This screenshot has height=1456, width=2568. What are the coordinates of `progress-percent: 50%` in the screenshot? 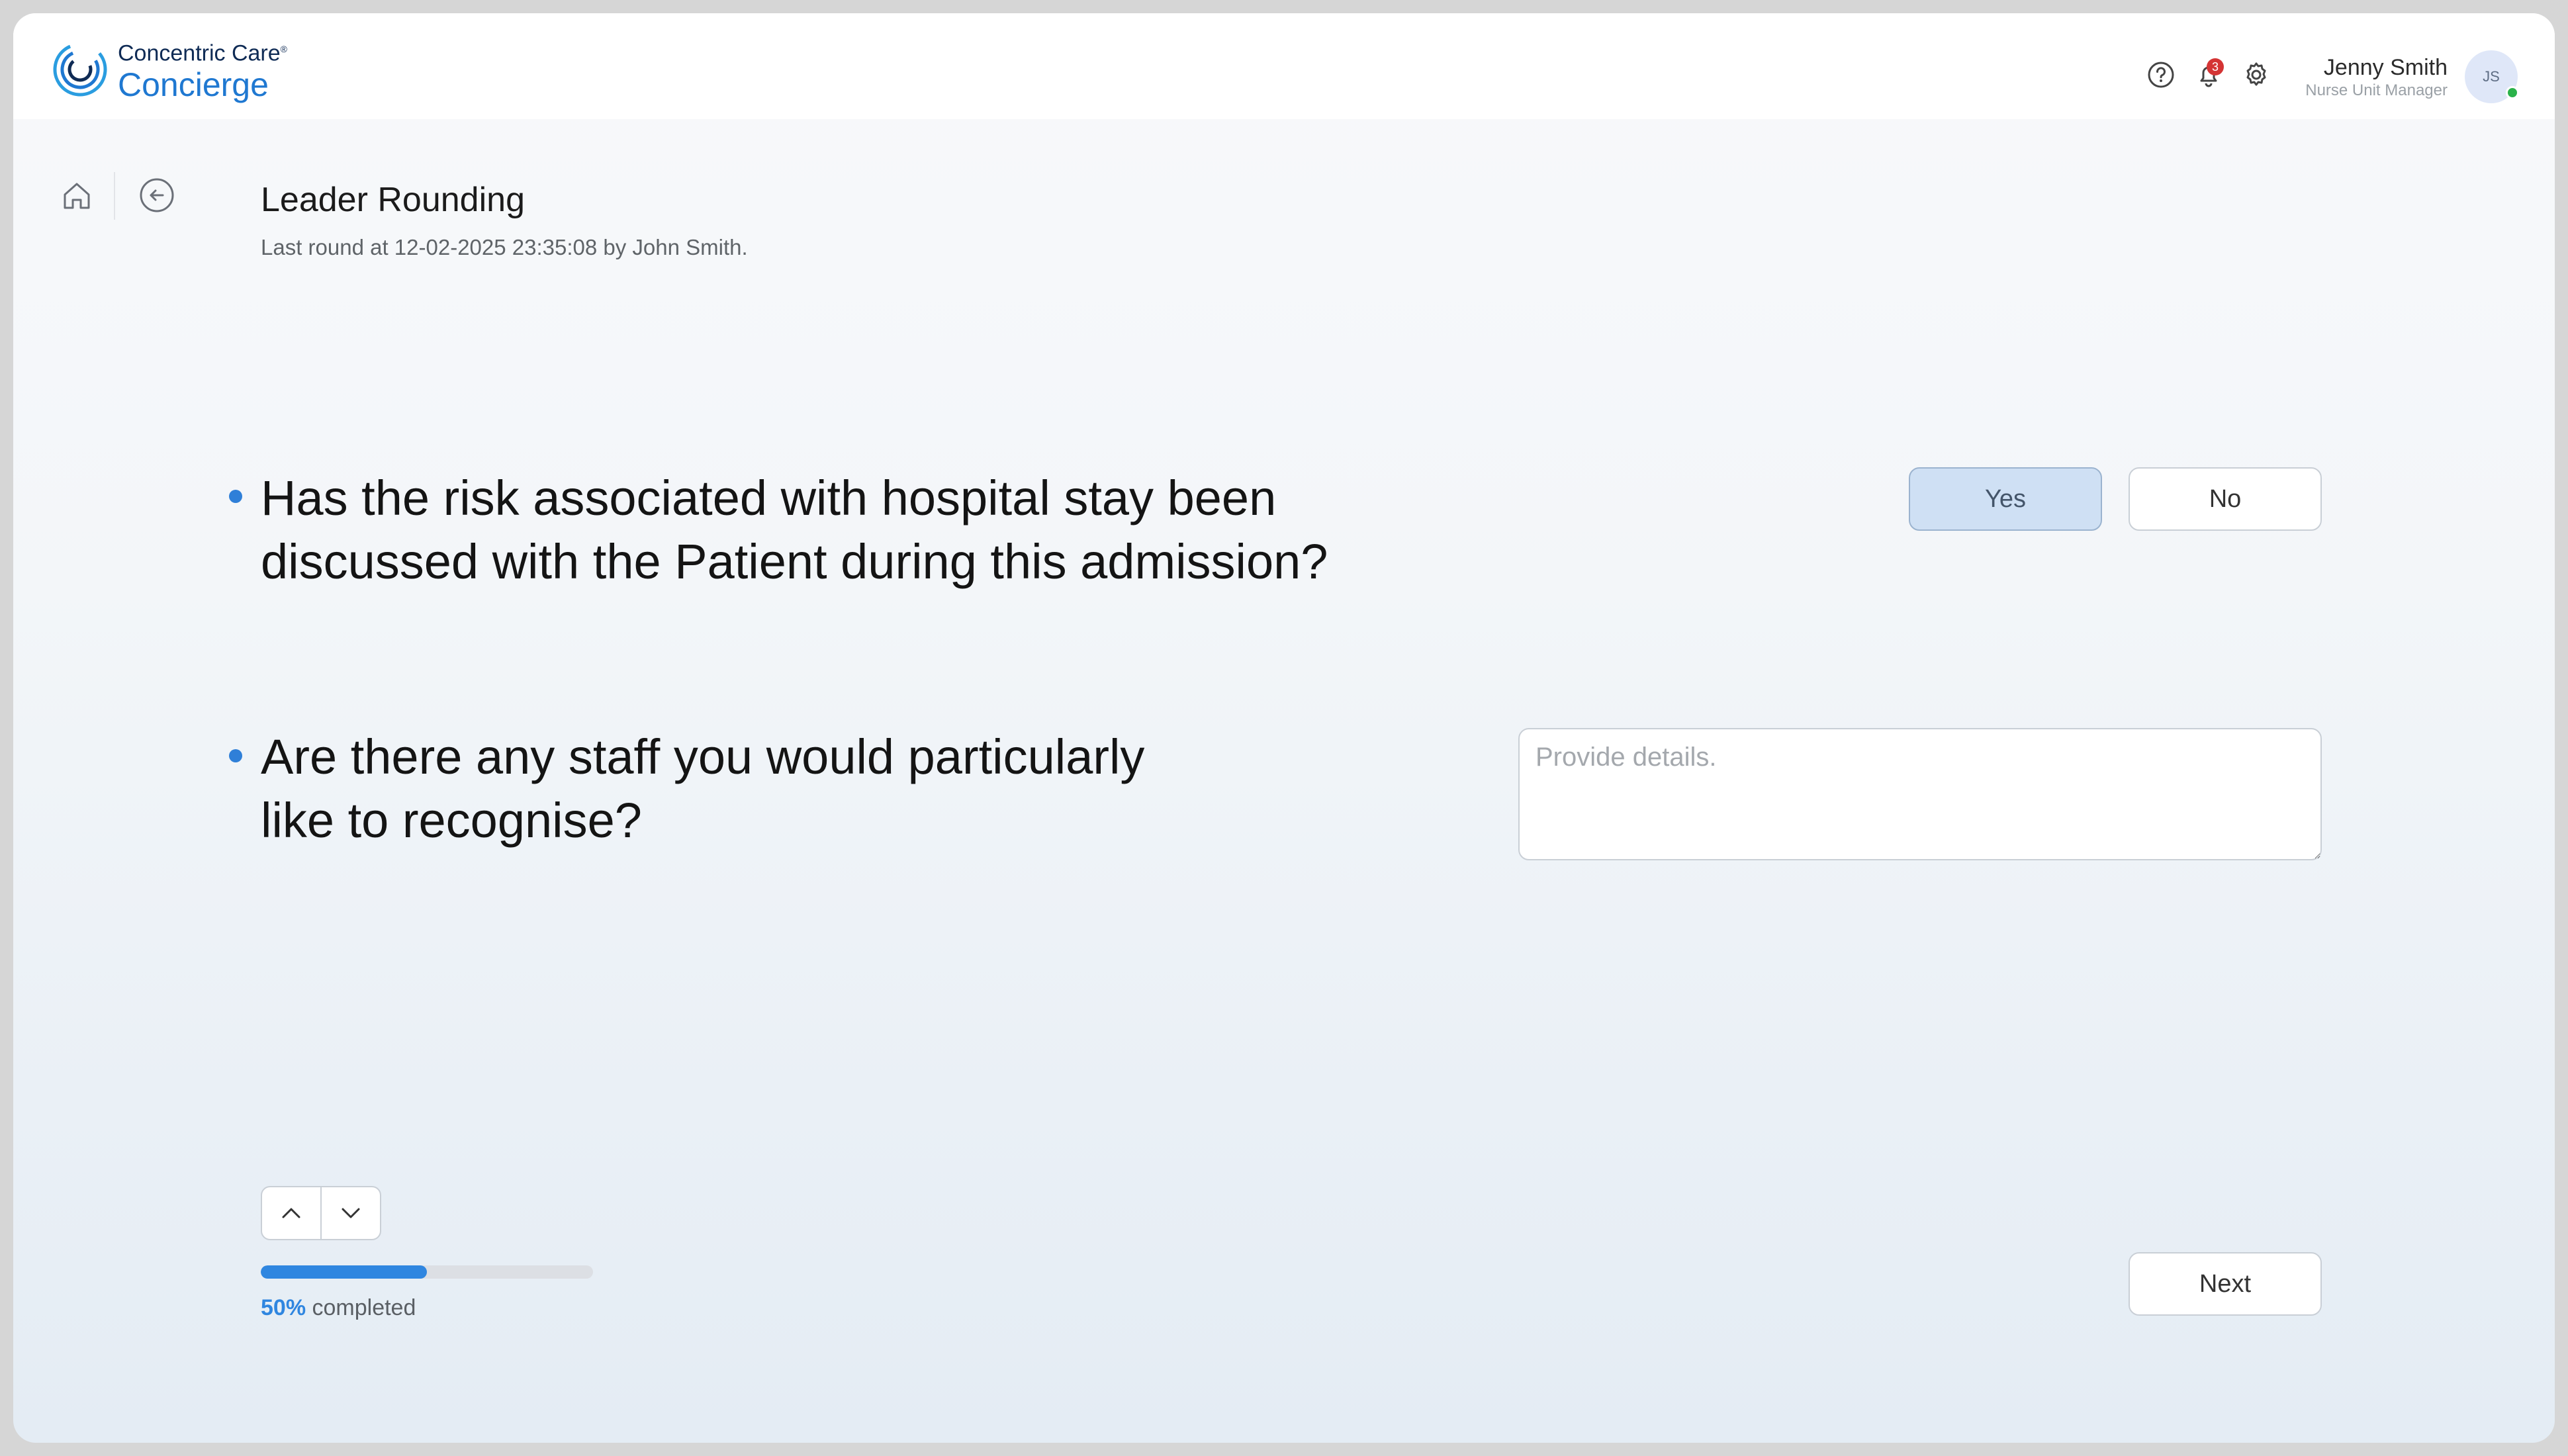 It's located at (283, 1307).